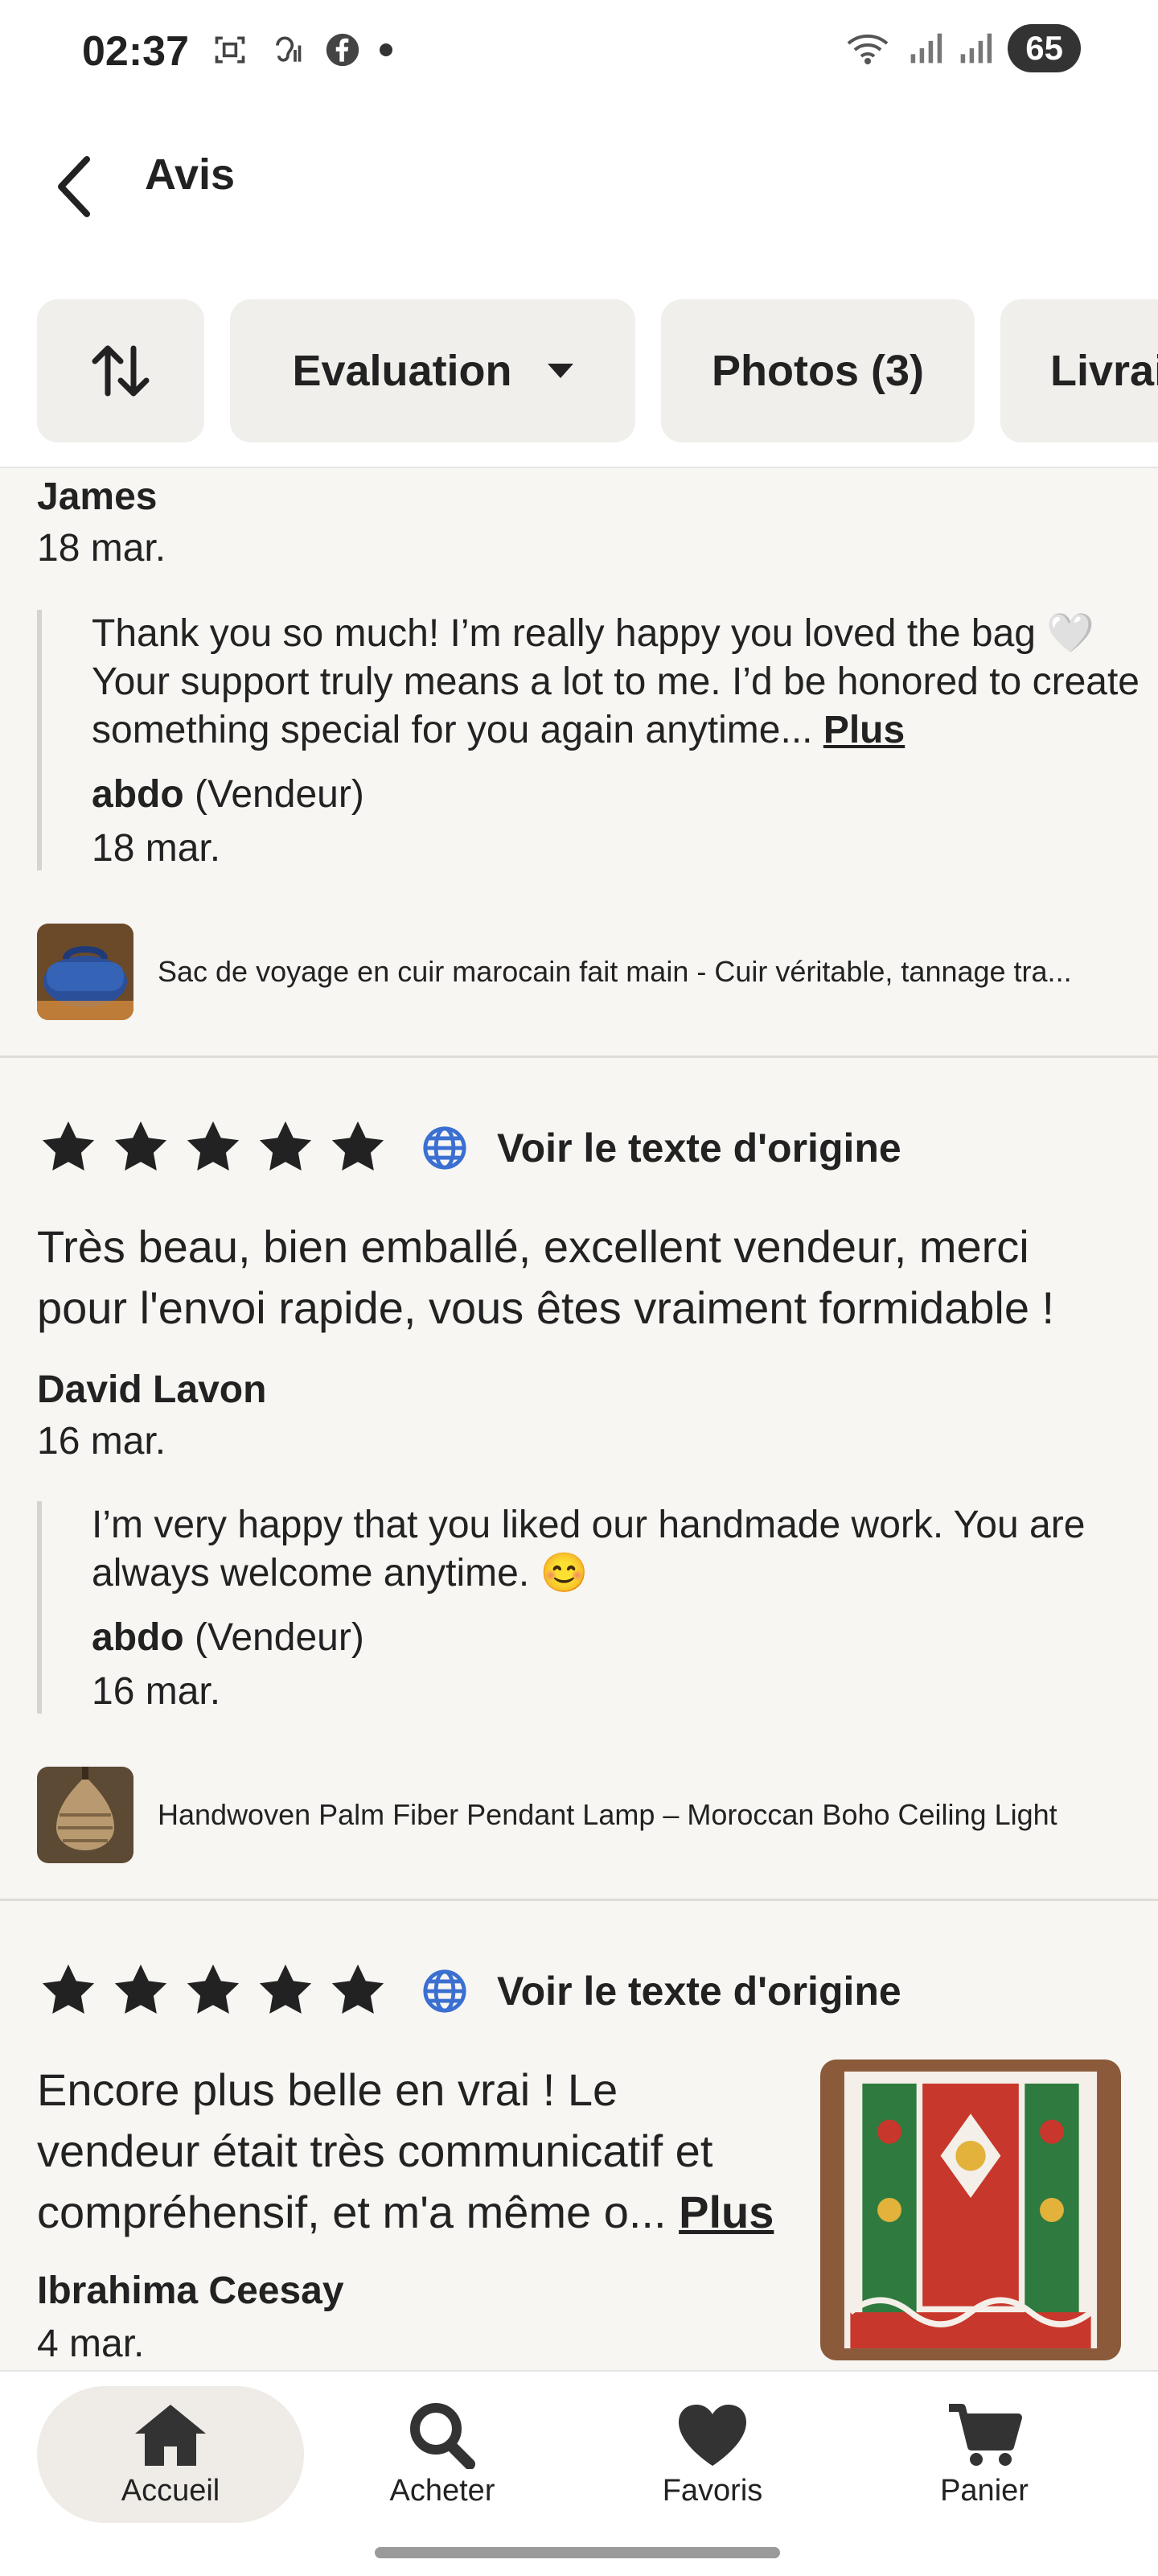 Image resolution: width=1158 pixels, height=2576 pixels. What do you see at coordinates (342, 50) in the screenshot?
I see `facebook-icon` at bounding box center [342, 50].